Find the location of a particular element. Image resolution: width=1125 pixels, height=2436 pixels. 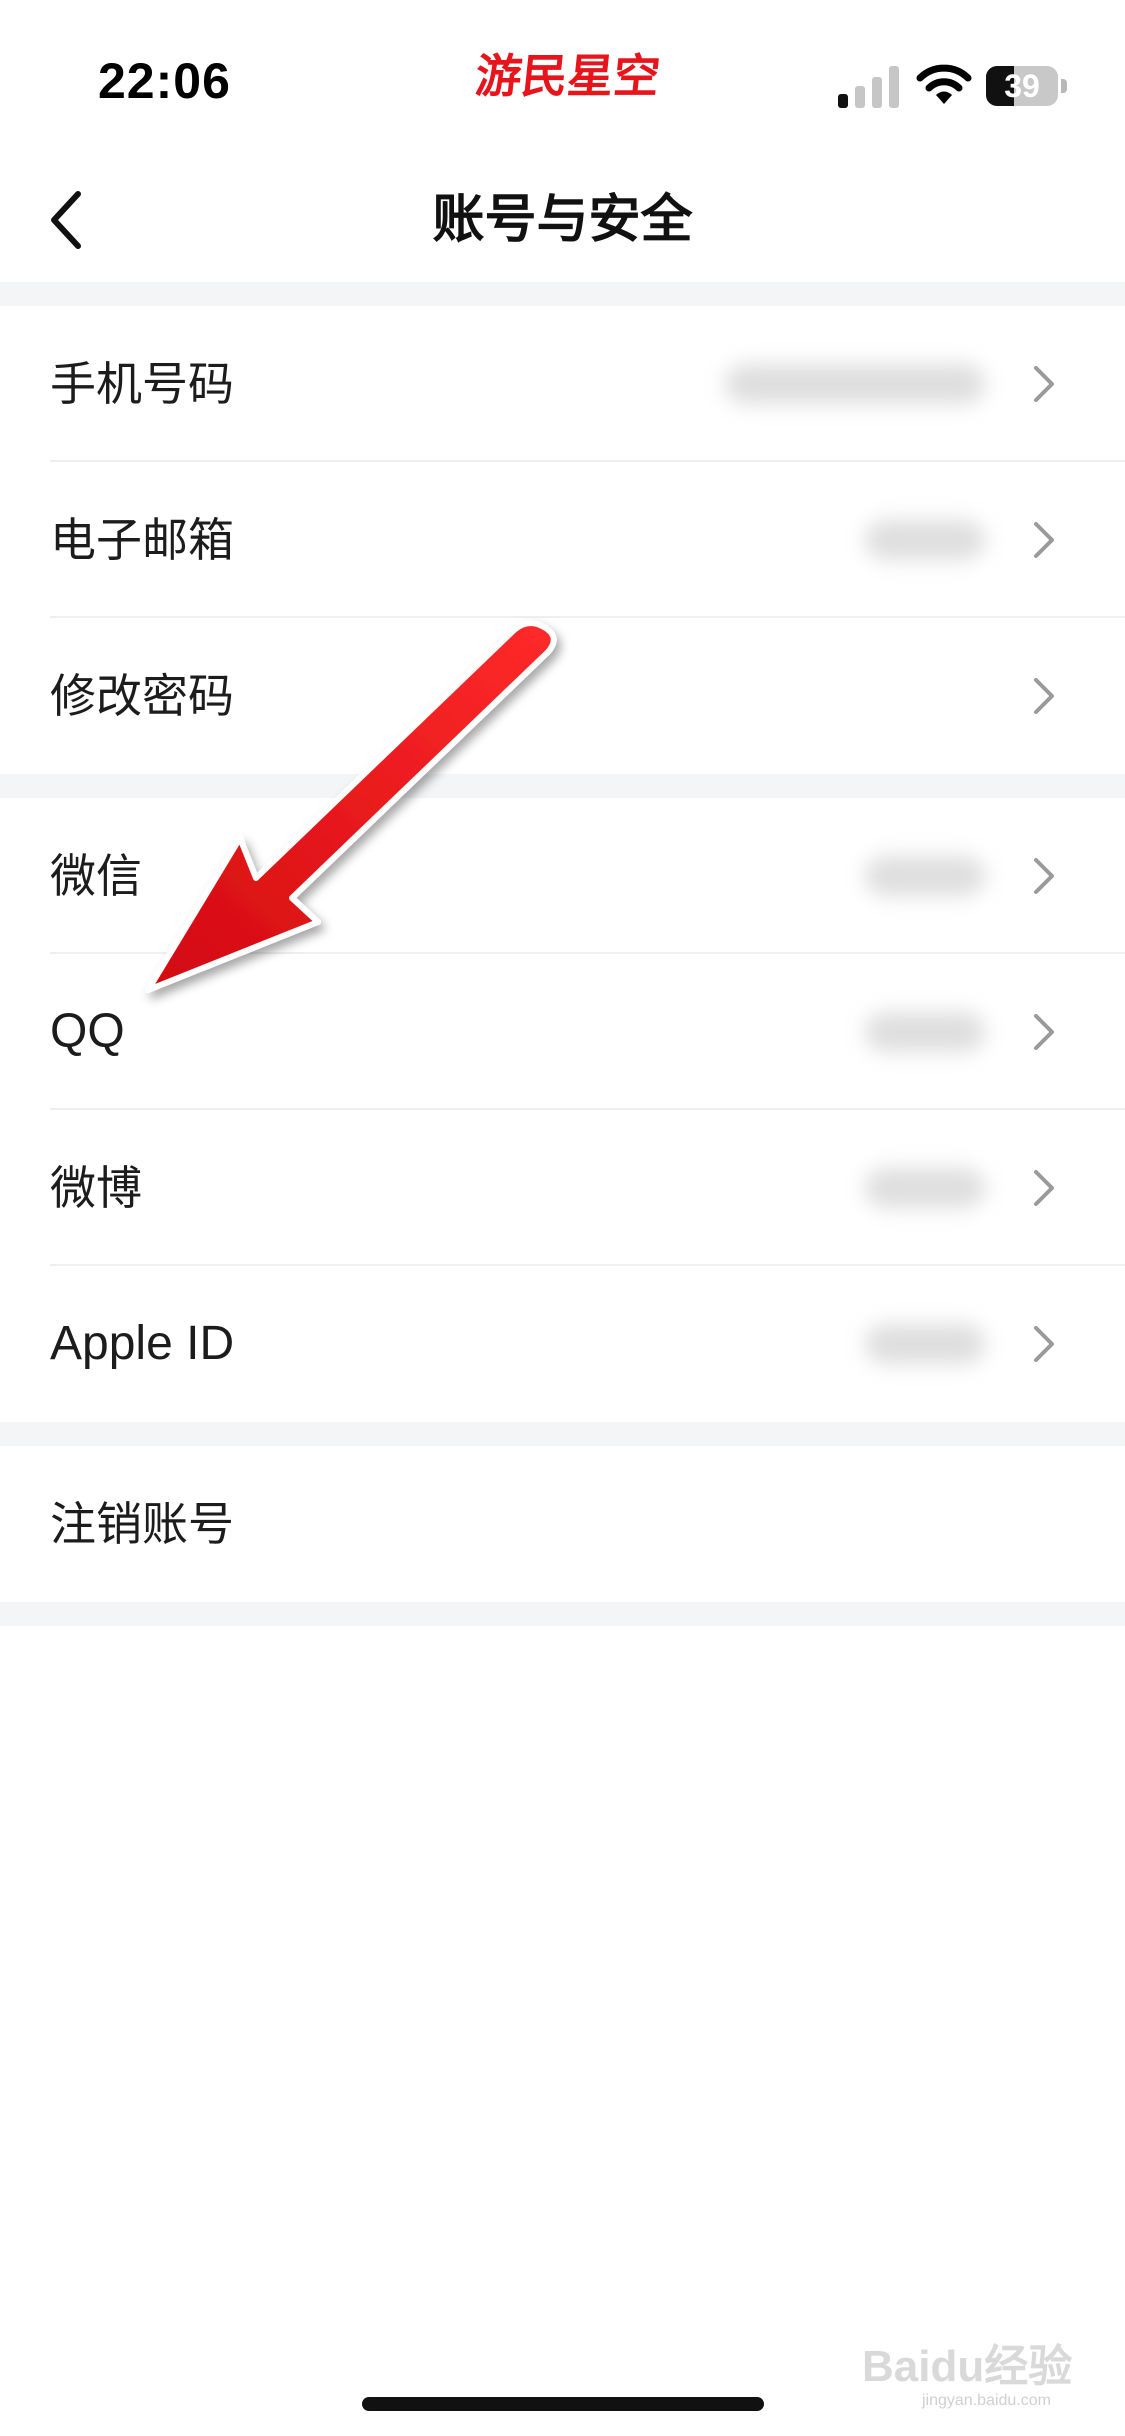

battery-level: 39 is located at coordinates (1022, 86).